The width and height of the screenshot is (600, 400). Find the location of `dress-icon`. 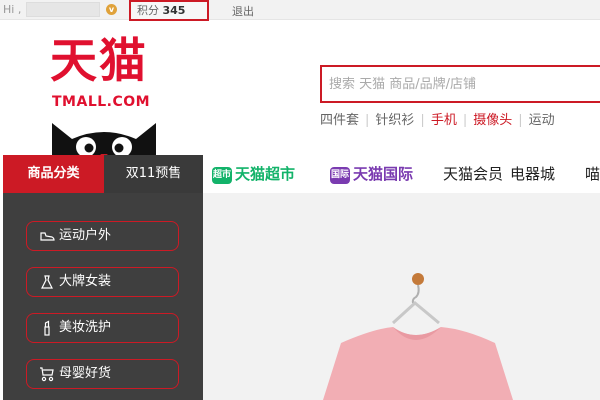

dress-icon is located at coordinates (47, 282).